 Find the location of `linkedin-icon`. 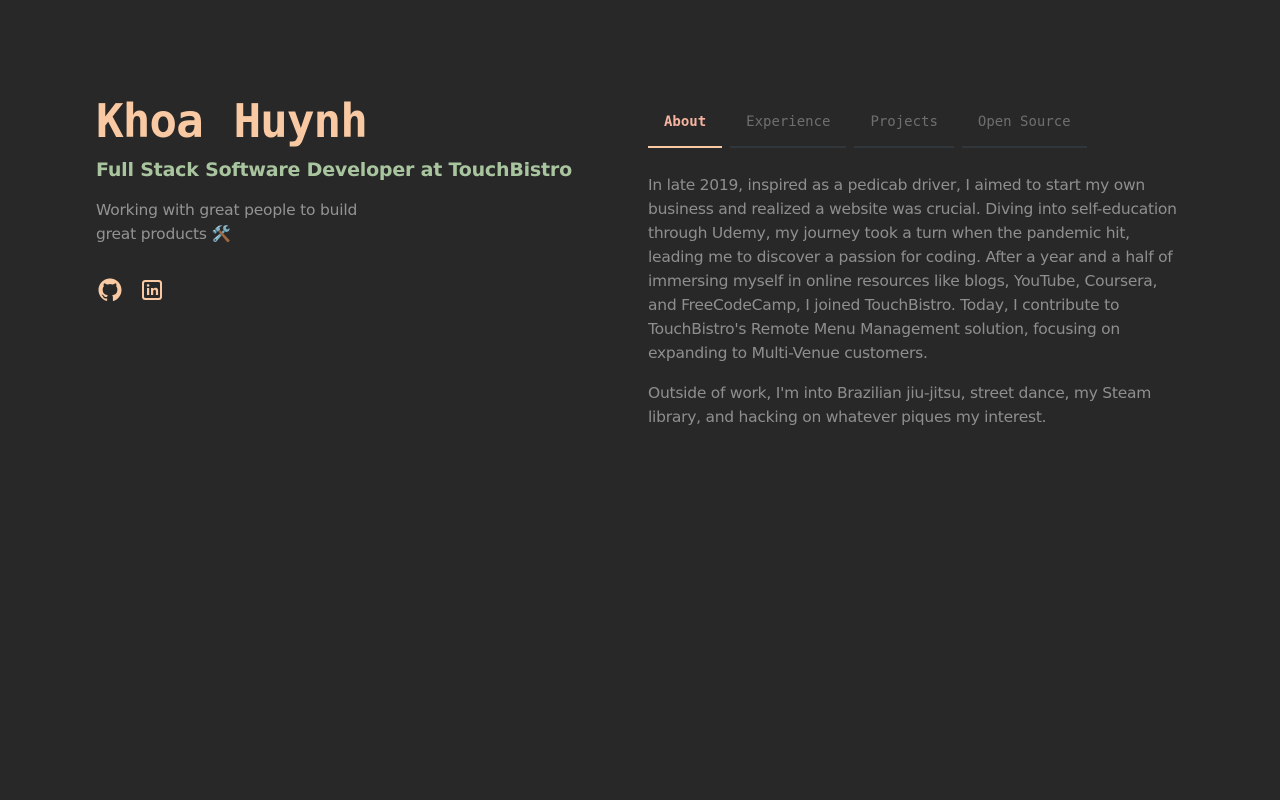

linkedin-icon is located at coordinates (152, 290).